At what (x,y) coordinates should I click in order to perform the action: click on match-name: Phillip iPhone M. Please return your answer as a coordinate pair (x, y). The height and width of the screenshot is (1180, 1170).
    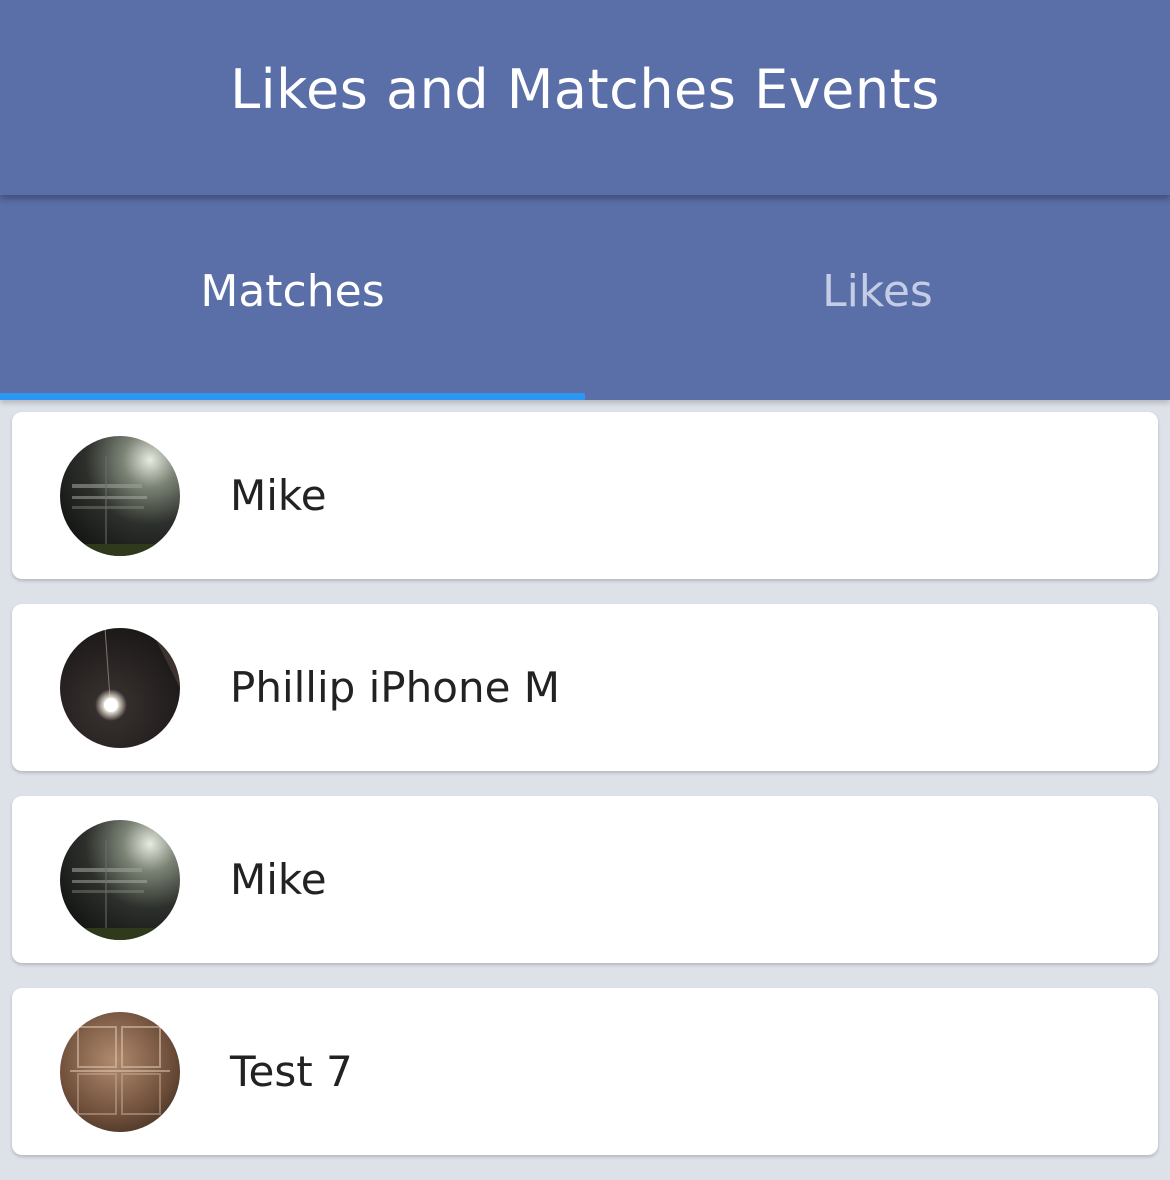
    Looking at the image, I should click on (395, 687).